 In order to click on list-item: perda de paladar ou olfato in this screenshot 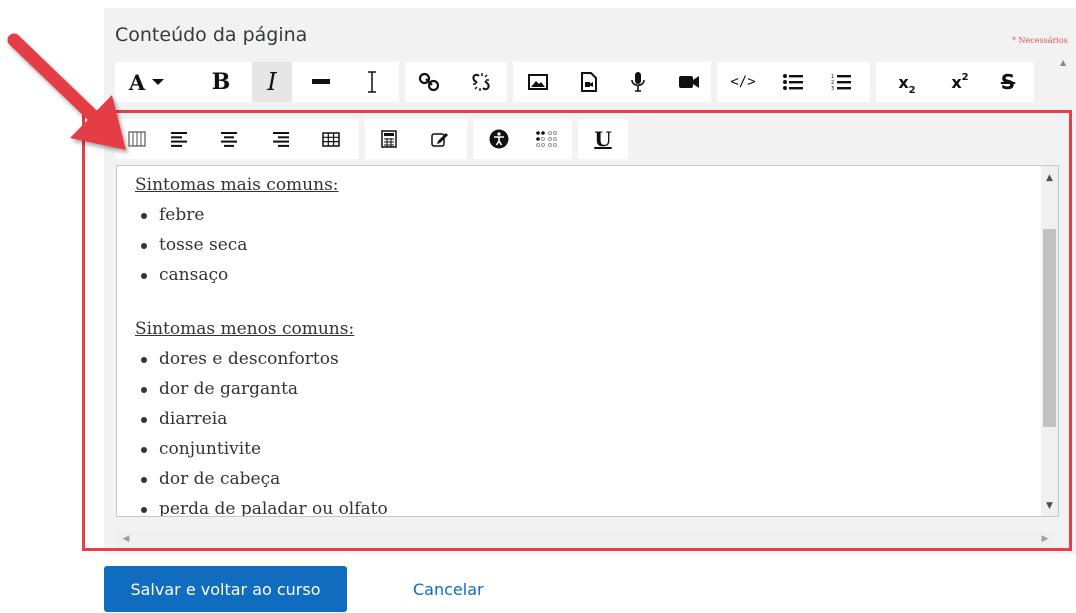, I will do `click(580, 505)`.